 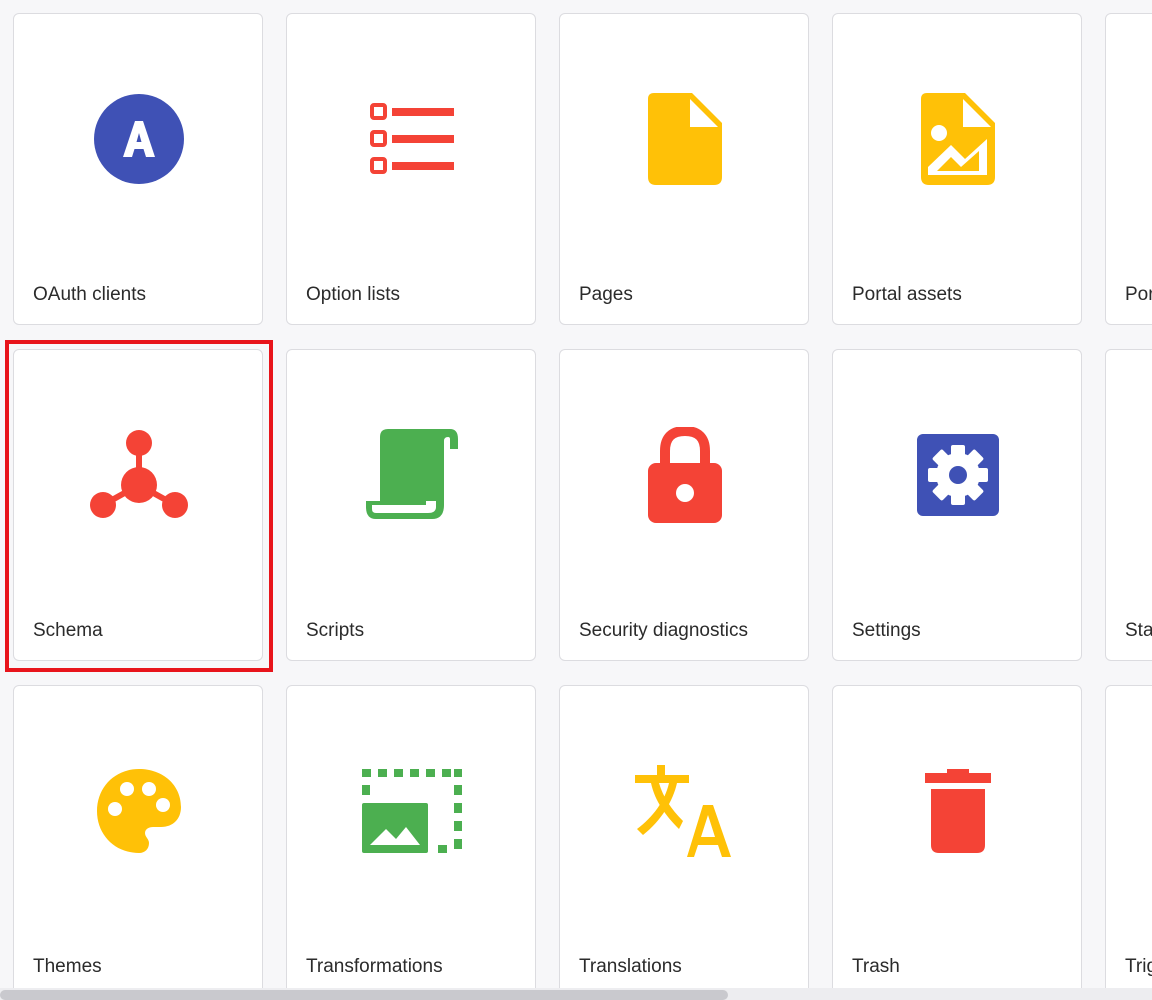 I want to click on script-icon, so click(x=412, y=475).